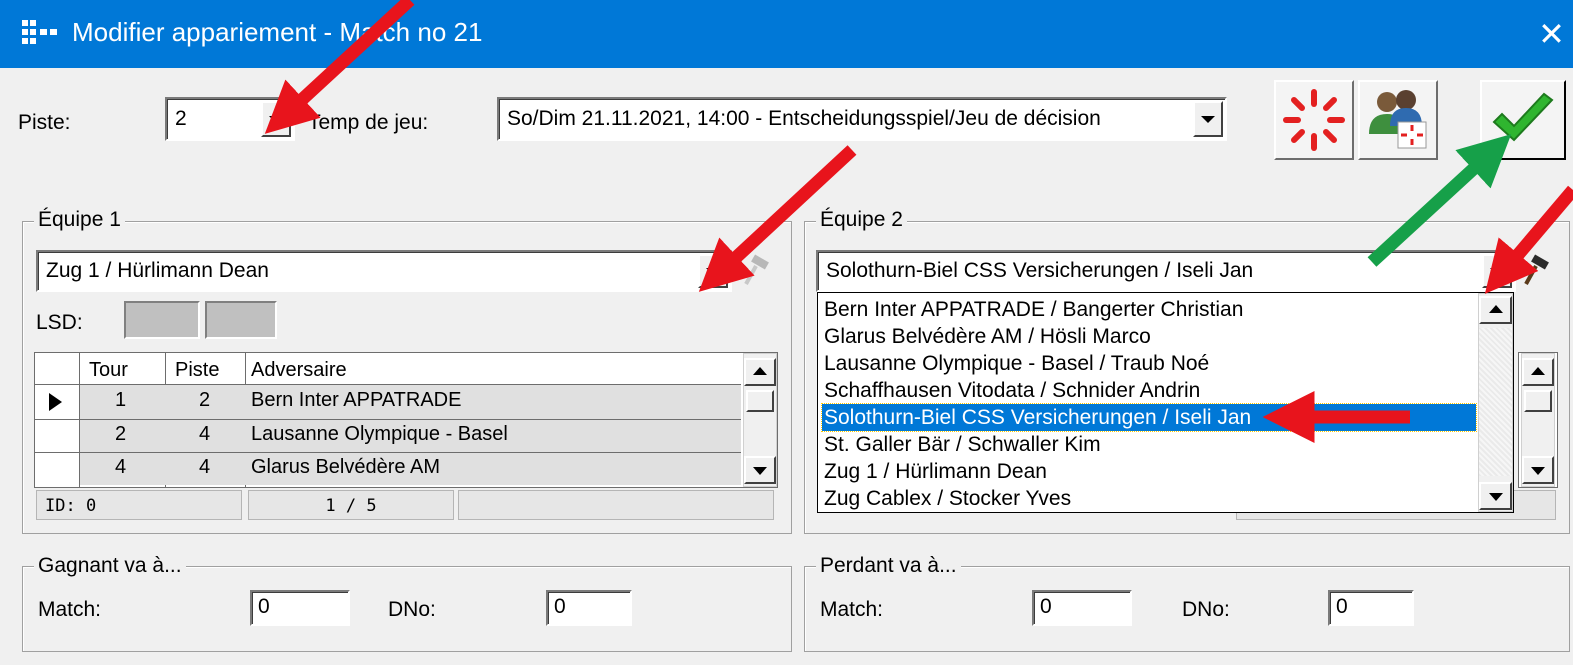 This screenshot has width=1573, height=665. I want to click on table-row: 2 4 Lausanne Olympique - Basel, so click(388, 436).